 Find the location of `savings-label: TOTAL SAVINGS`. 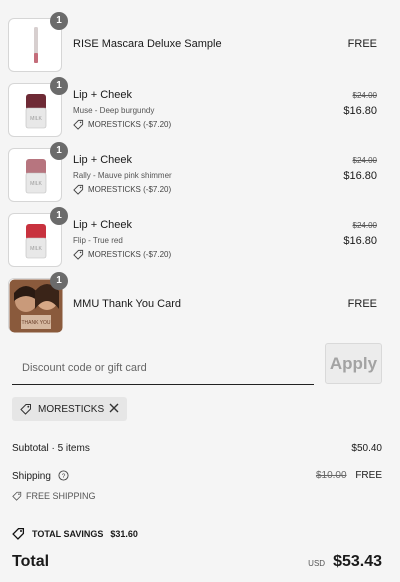

savings-label: TOTAL SAVINGS is located at coordinates (68, 533).